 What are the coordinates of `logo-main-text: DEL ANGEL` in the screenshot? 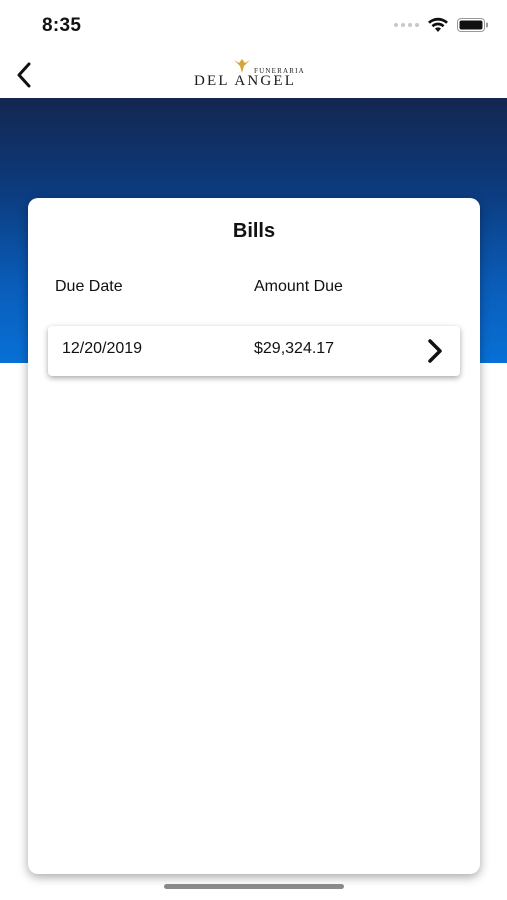 It's located at (245, 81).